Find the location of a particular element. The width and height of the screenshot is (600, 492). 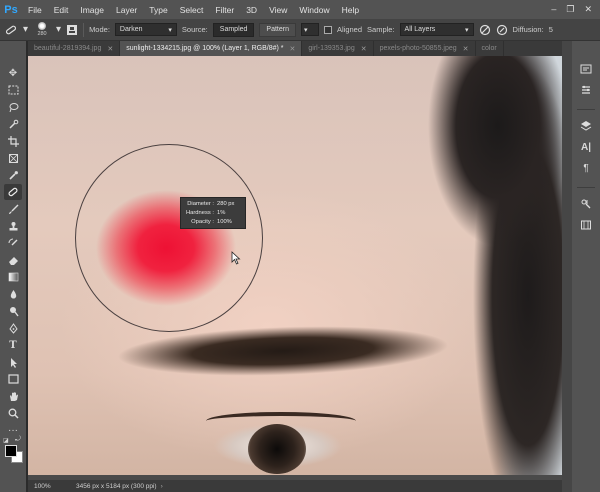

tab-pexels: pexels-photo-50855.jpeg ✕ is located at coordinates (424, 48).